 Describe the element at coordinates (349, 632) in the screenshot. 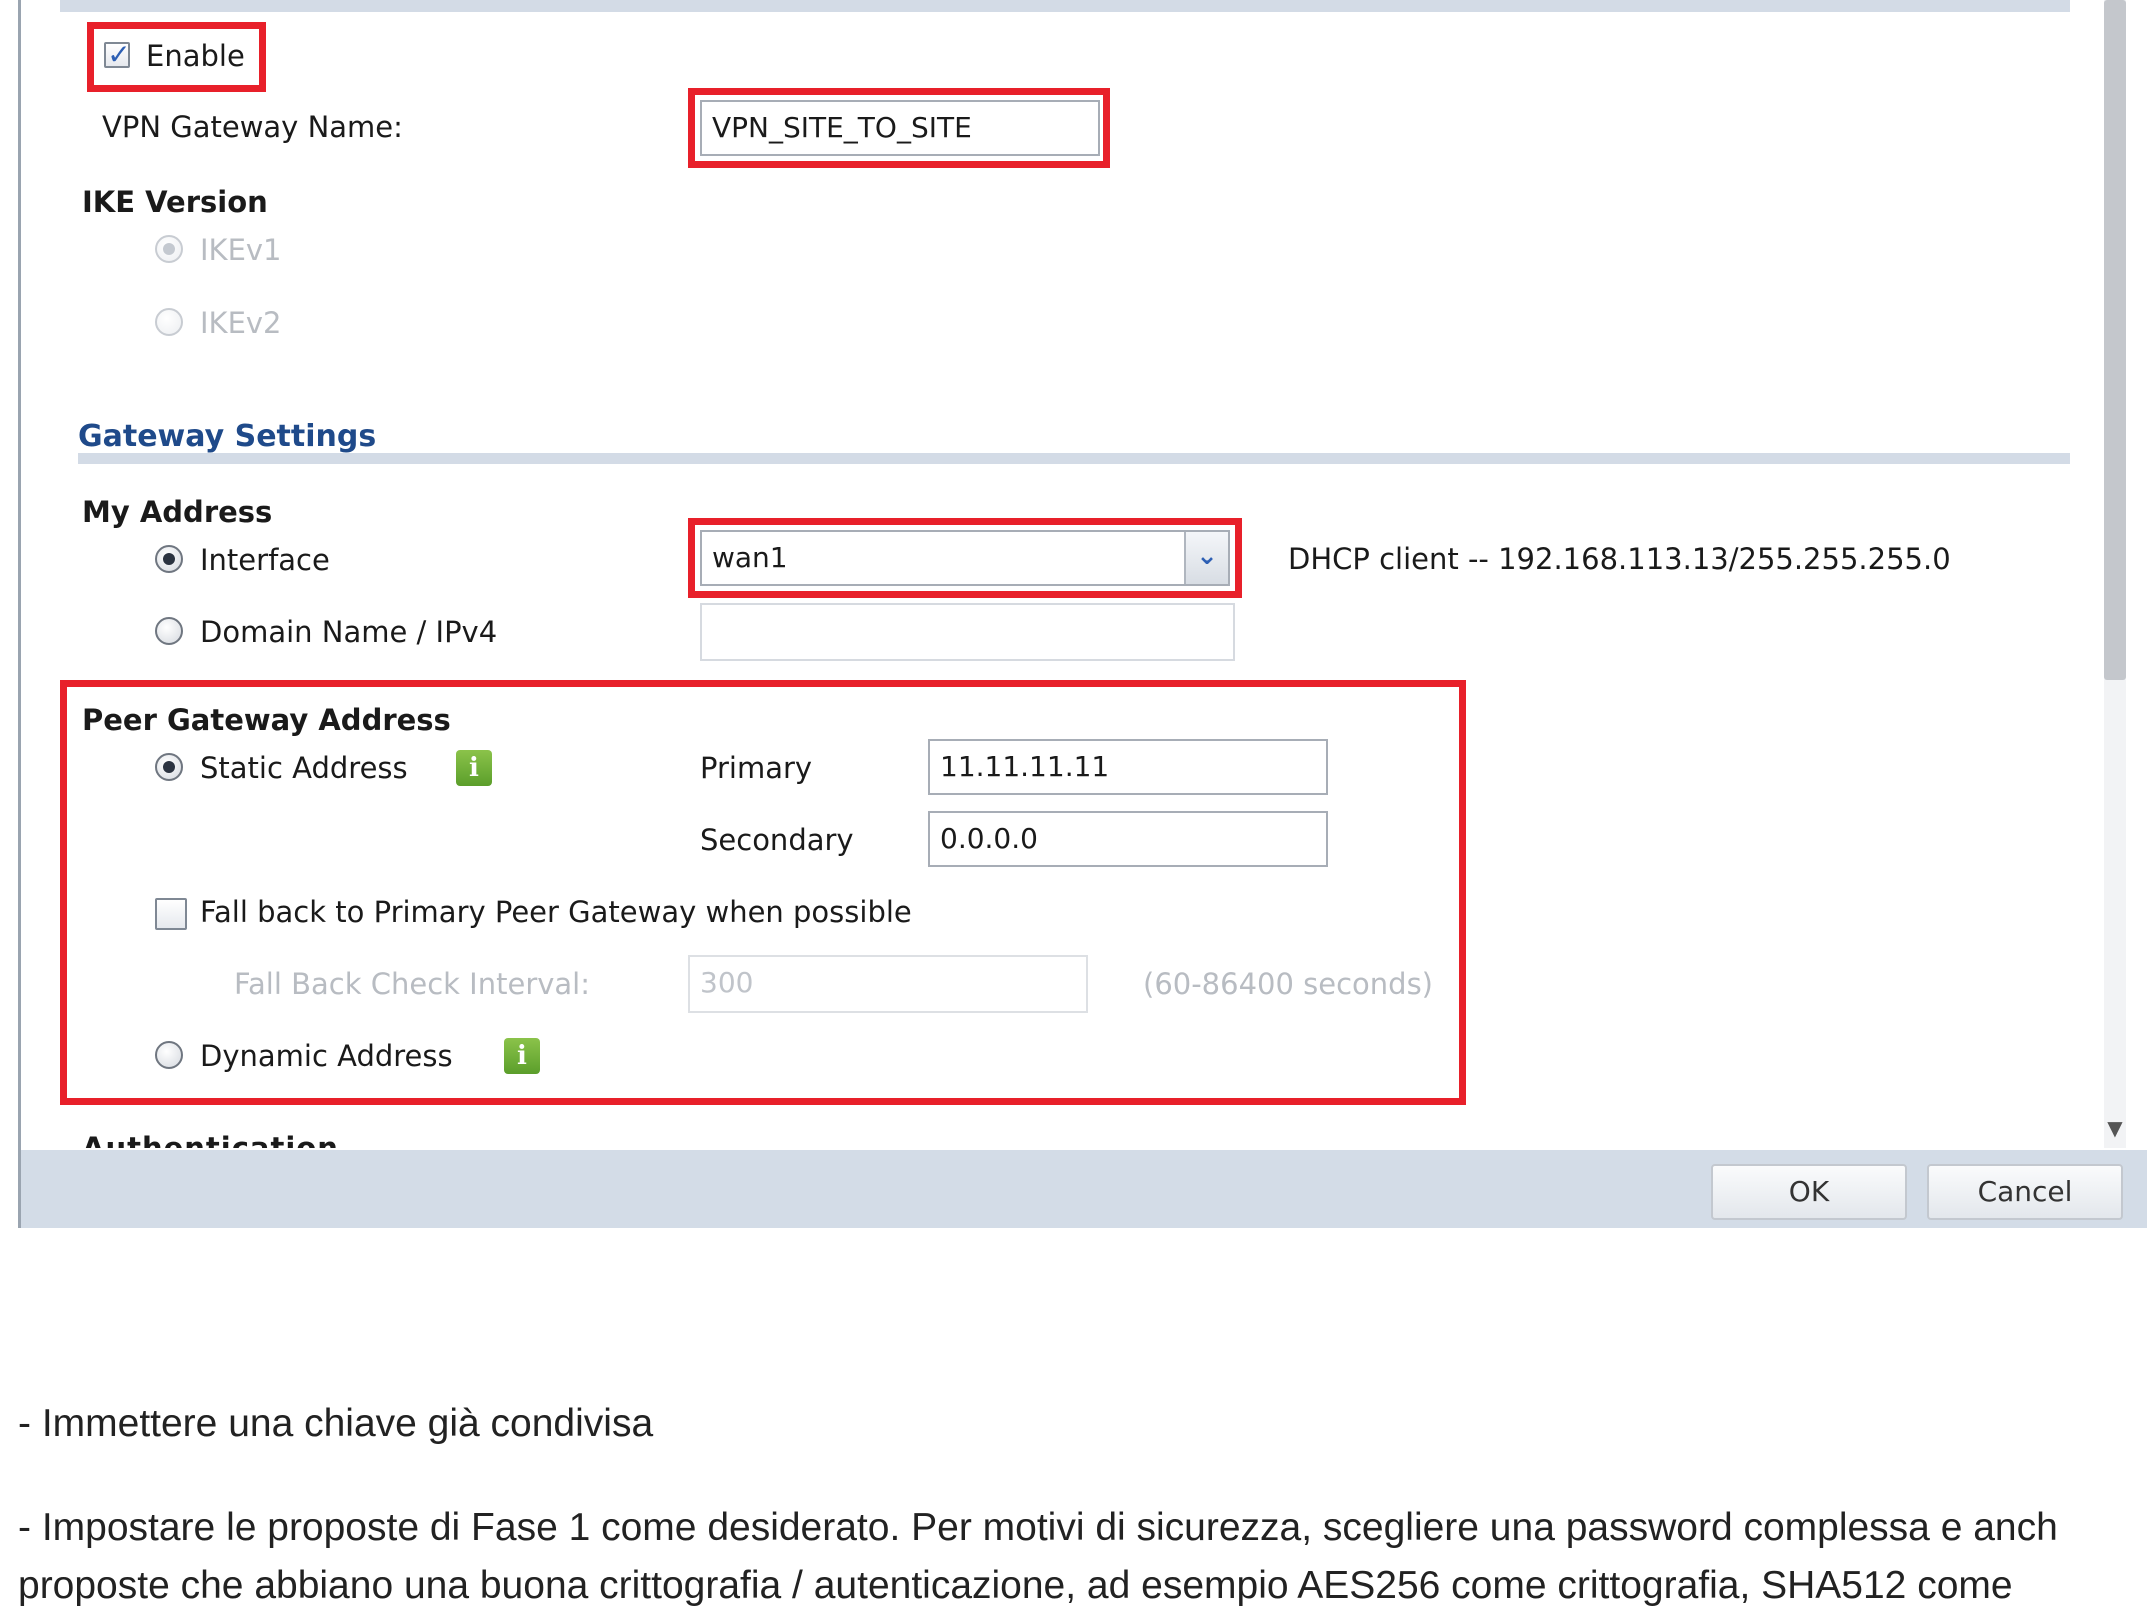

I see `domain-name-label: Domain Name / IPv4` at that location.